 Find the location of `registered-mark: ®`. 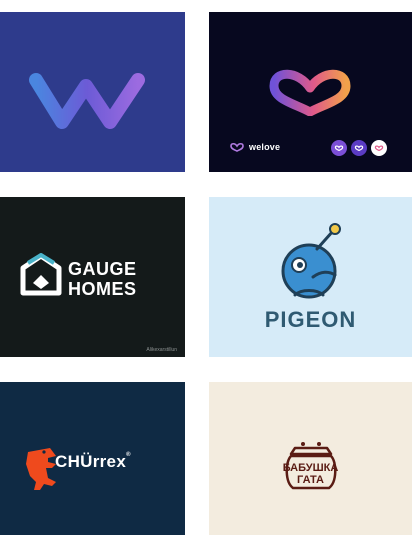

registered-mark: ® is located at coordinates (128, 455).